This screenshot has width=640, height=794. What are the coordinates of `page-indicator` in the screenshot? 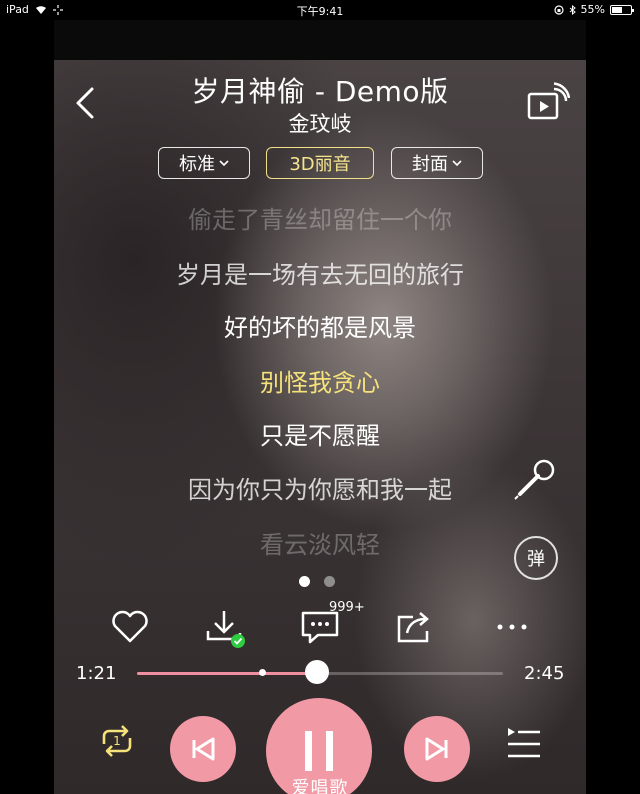 It's located at (317, 581).